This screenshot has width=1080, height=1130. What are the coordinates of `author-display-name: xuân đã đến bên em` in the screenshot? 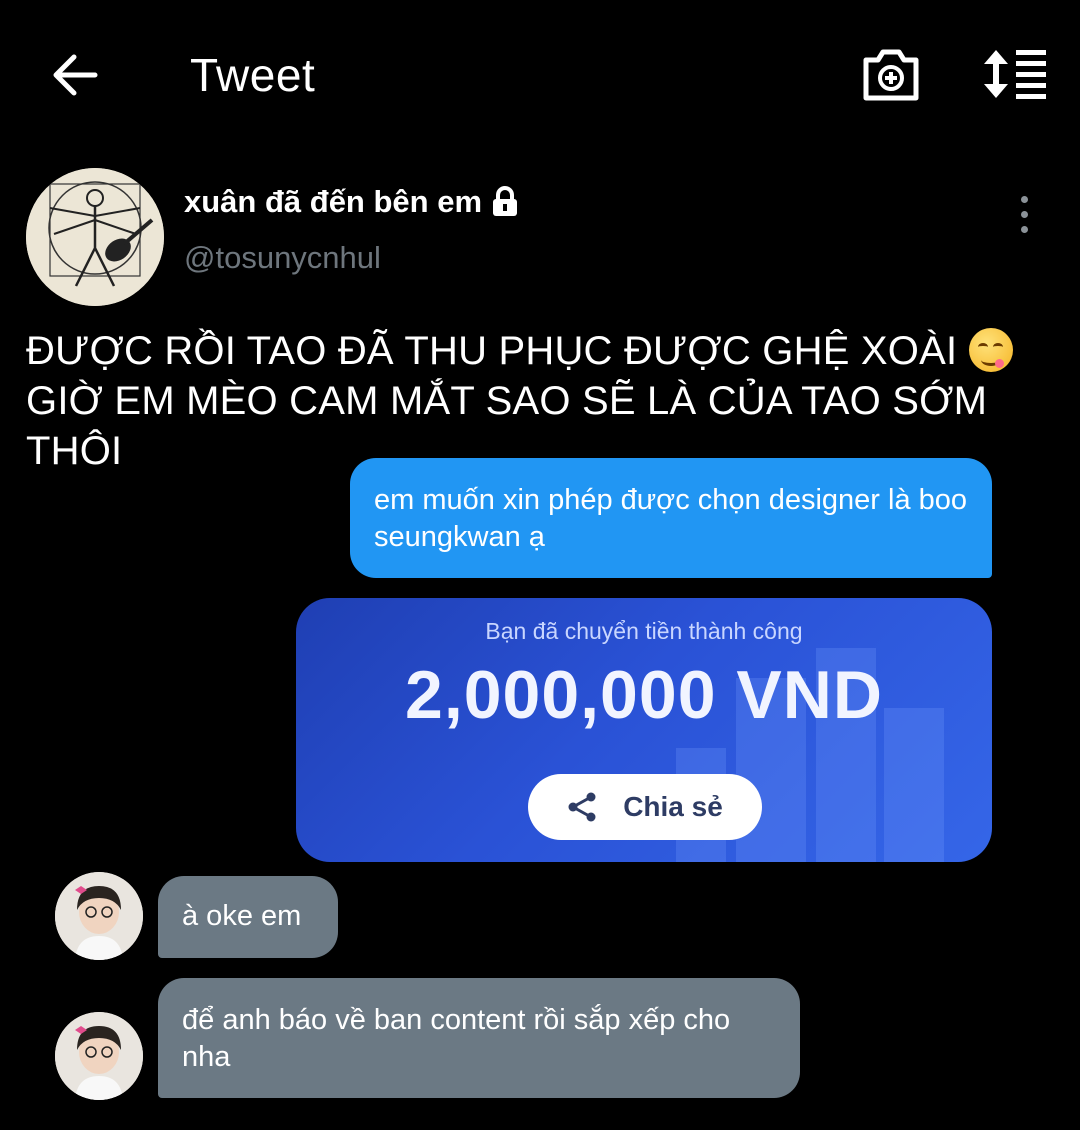 It's located at (352, 202).